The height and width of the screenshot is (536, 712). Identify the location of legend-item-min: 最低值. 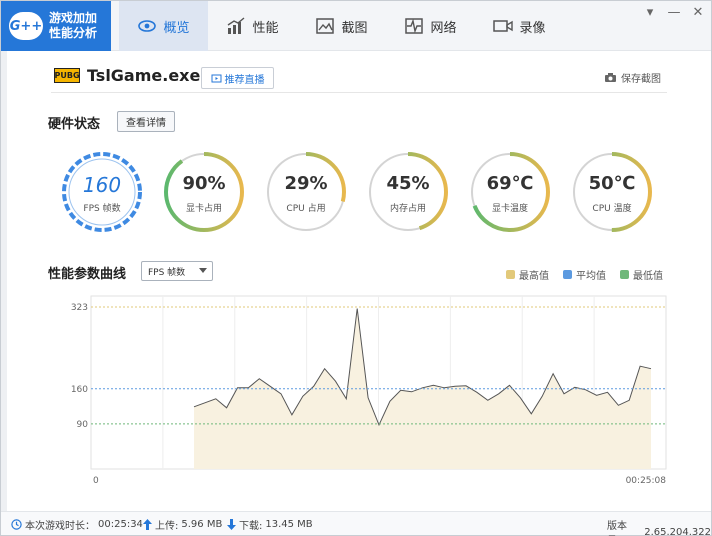
(641, 274).